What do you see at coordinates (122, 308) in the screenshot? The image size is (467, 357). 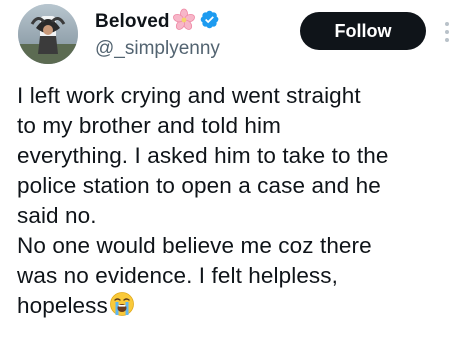 I see `loudly-crying-face-icon` at bounding box center [122, 308].